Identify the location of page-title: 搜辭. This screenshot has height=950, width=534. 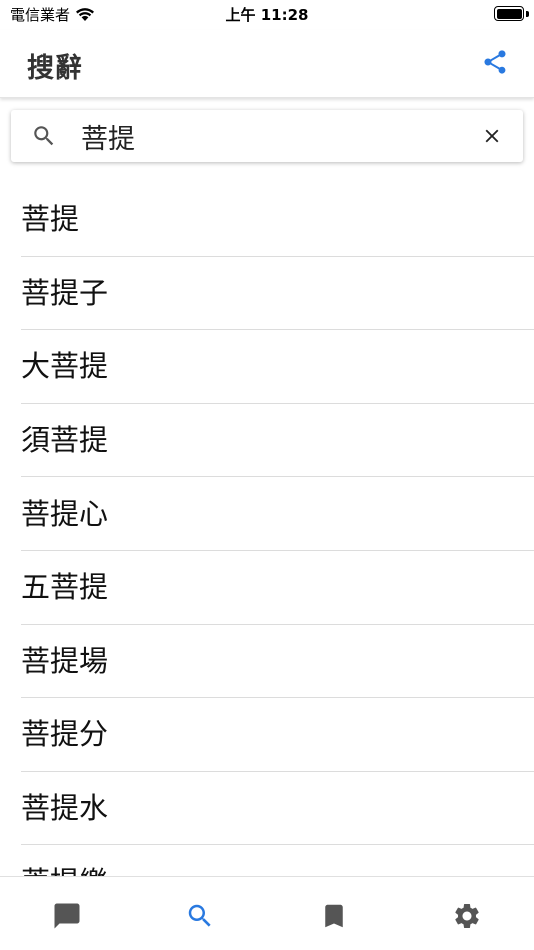
(55, 68).